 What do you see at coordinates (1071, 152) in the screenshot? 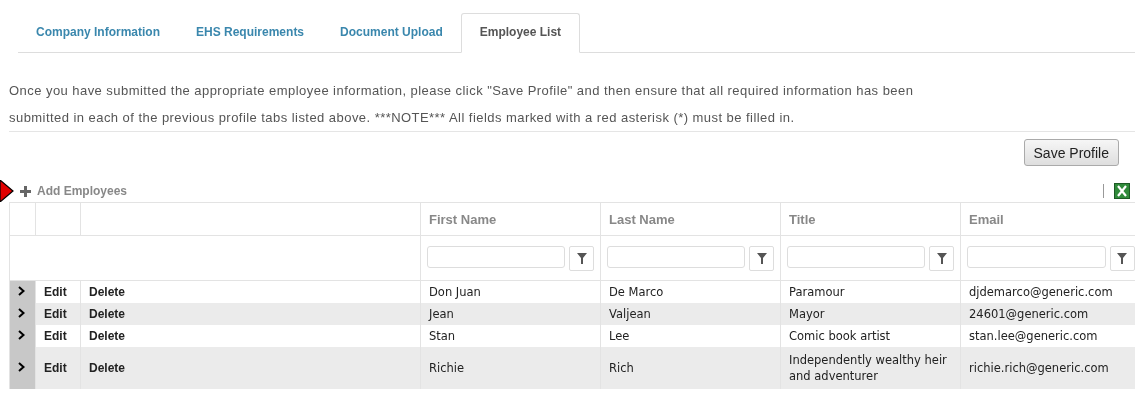
I see `save-profile-button: Save Profile` at bounding box center [1071, 152].